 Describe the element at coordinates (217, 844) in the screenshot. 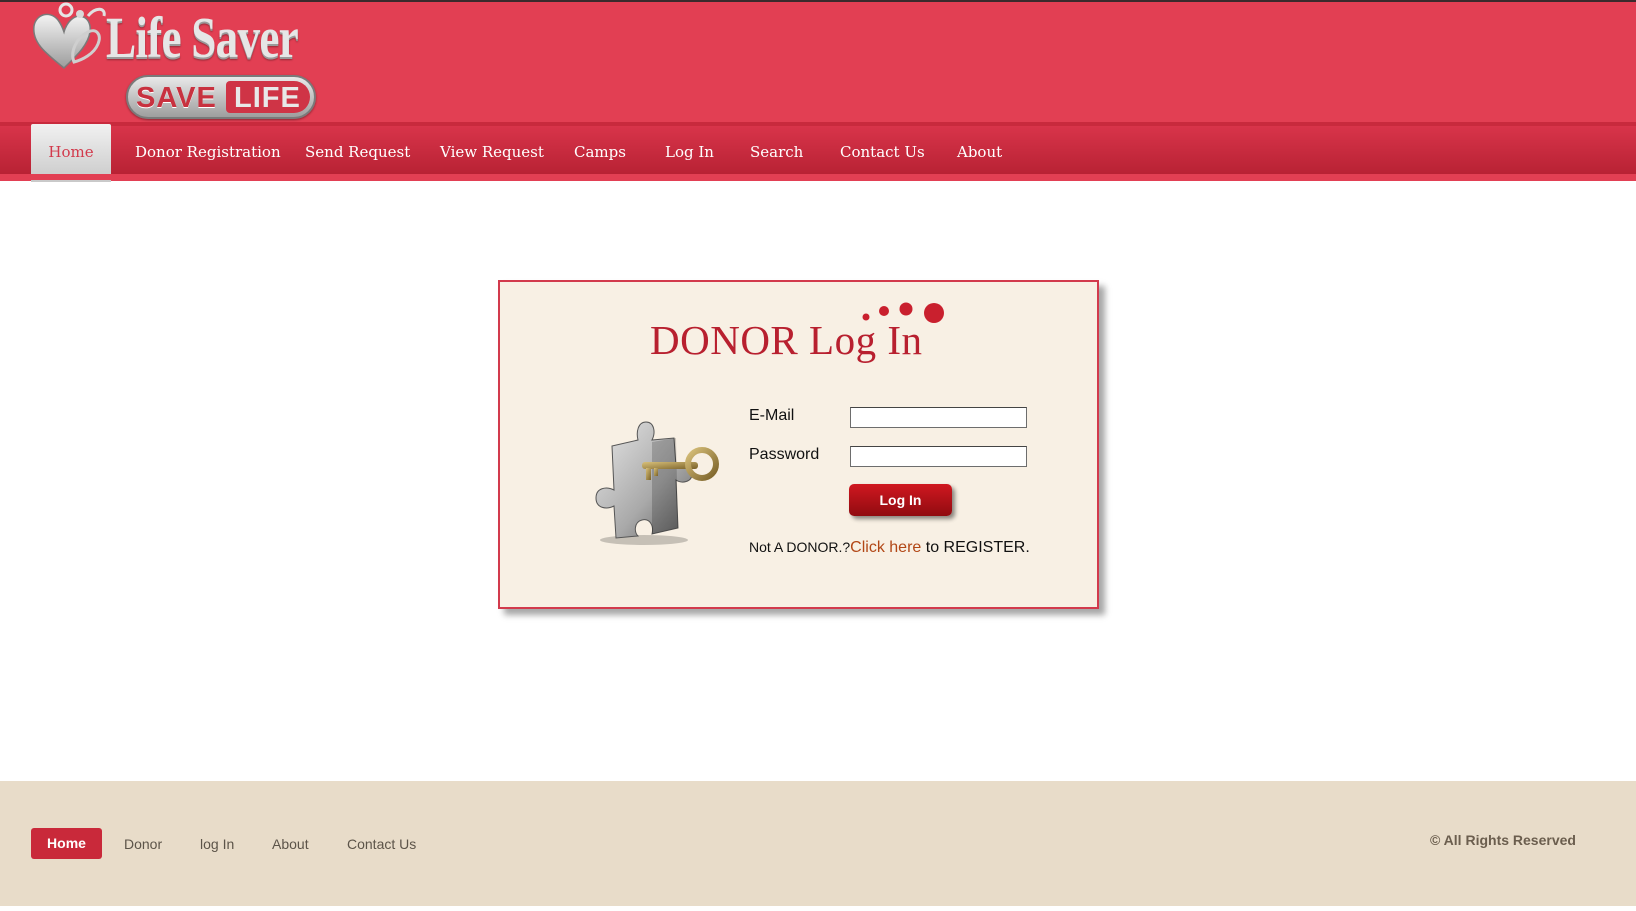

I see `footer-link-log-in: log In` at that location.